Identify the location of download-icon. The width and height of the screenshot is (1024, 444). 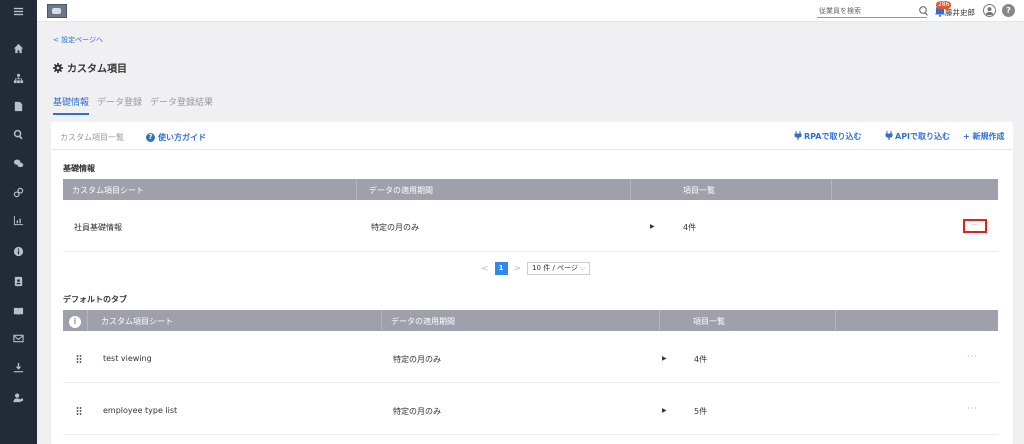
(18, 367).